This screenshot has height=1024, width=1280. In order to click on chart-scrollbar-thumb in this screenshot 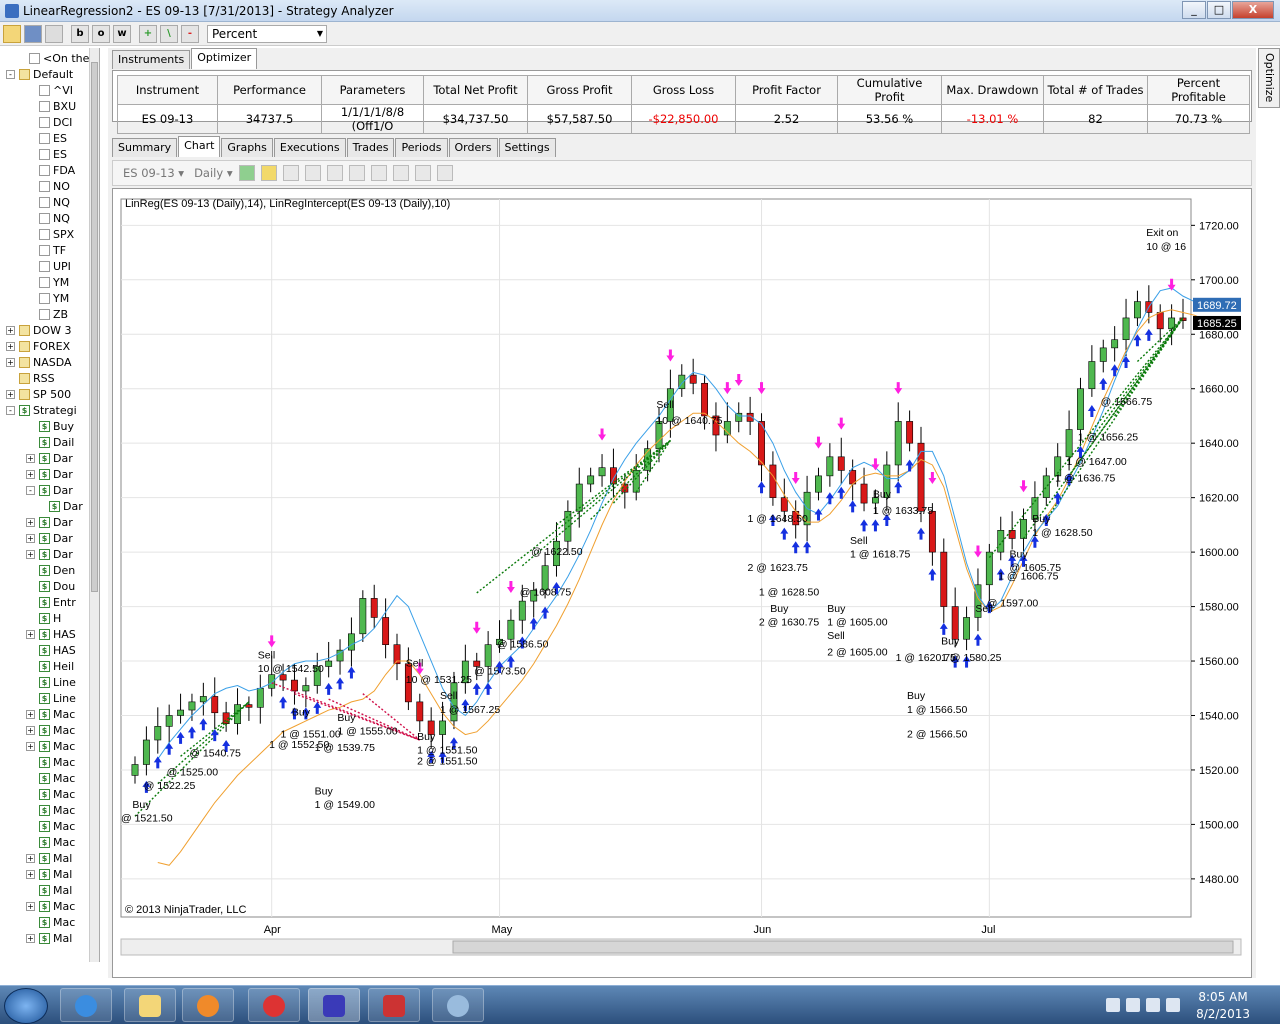, I will do `click(843, 947)`.